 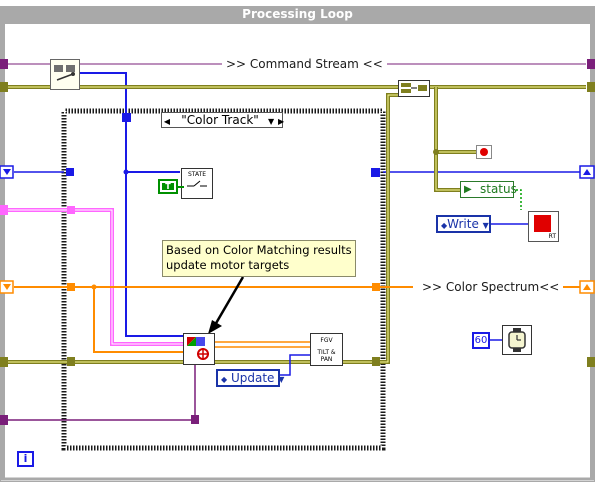 I want to click on watch-icon, so click(x=517, y=340).